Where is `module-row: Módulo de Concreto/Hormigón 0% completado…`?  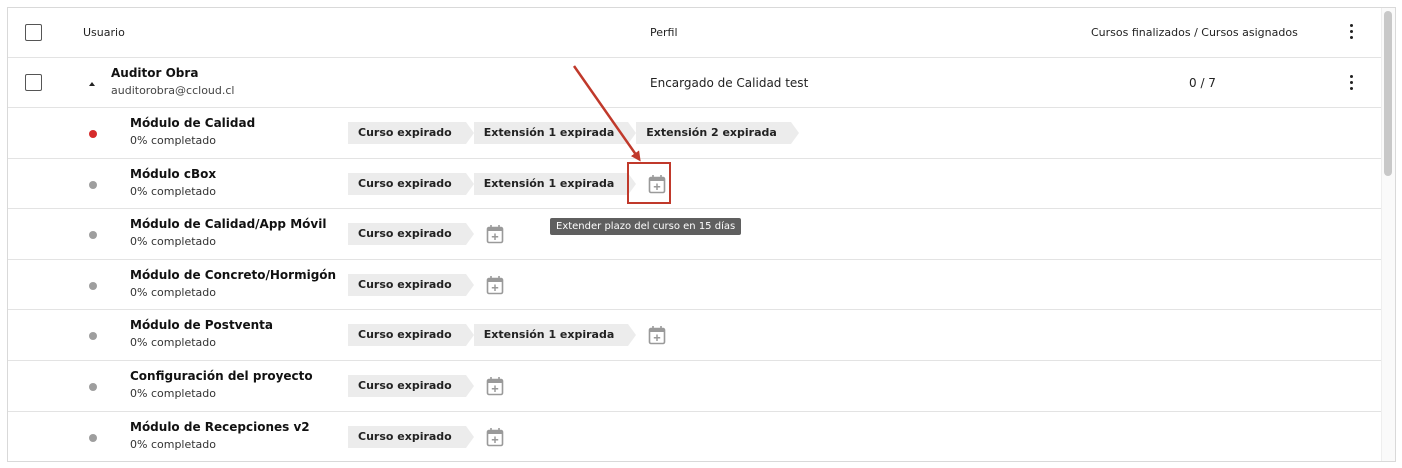
module-row: Módulo de Concreto/Hormigón 0% completado… is located at coordinates (695, 285).